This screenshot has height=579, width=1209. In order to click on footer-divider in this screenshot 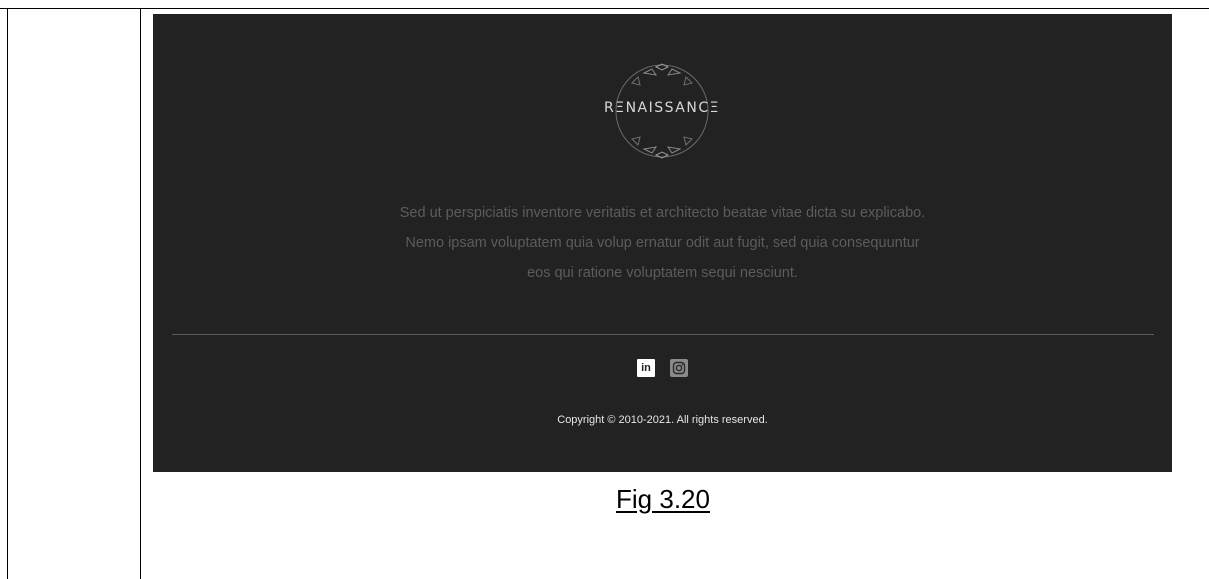, I will do `click(663, 334)`.